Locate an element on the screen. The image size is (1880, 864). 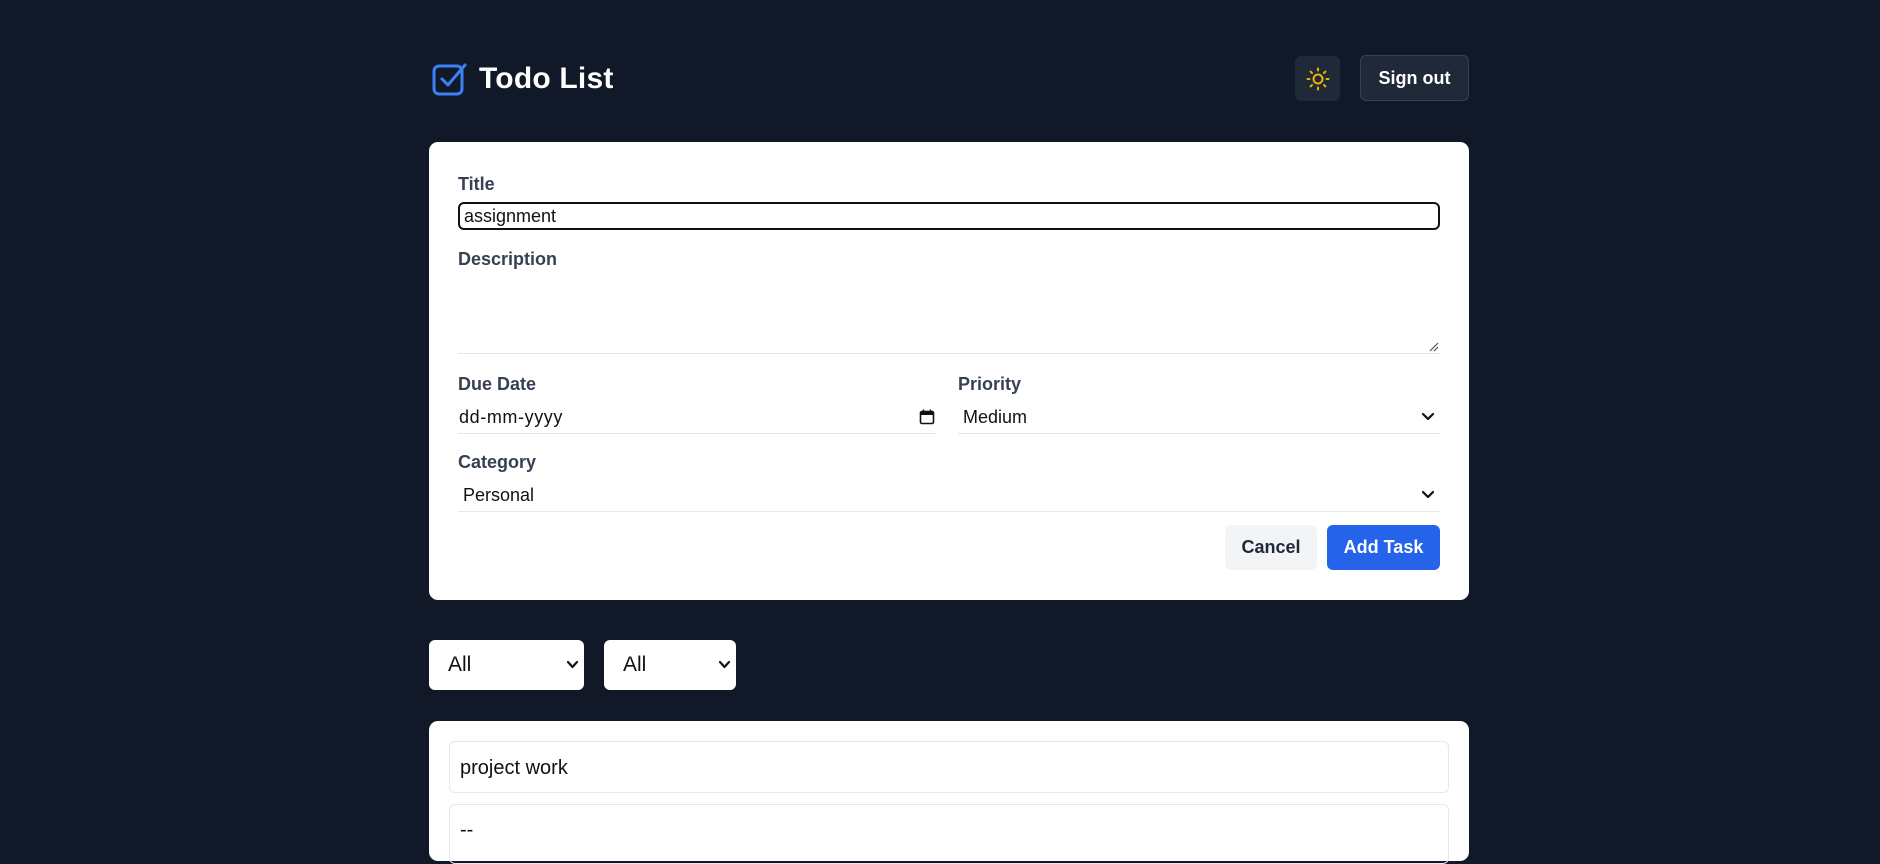
sign-out-button: Sign out is located at coordinates (1414, 78).